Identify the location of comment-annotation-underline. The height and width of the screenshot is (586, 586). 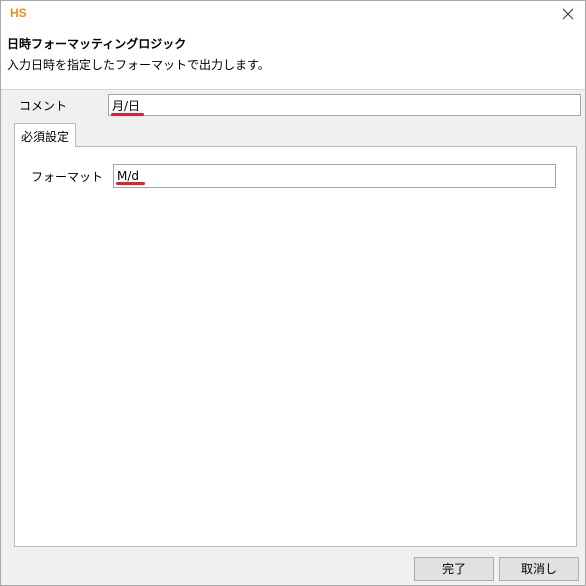
(127, 114).